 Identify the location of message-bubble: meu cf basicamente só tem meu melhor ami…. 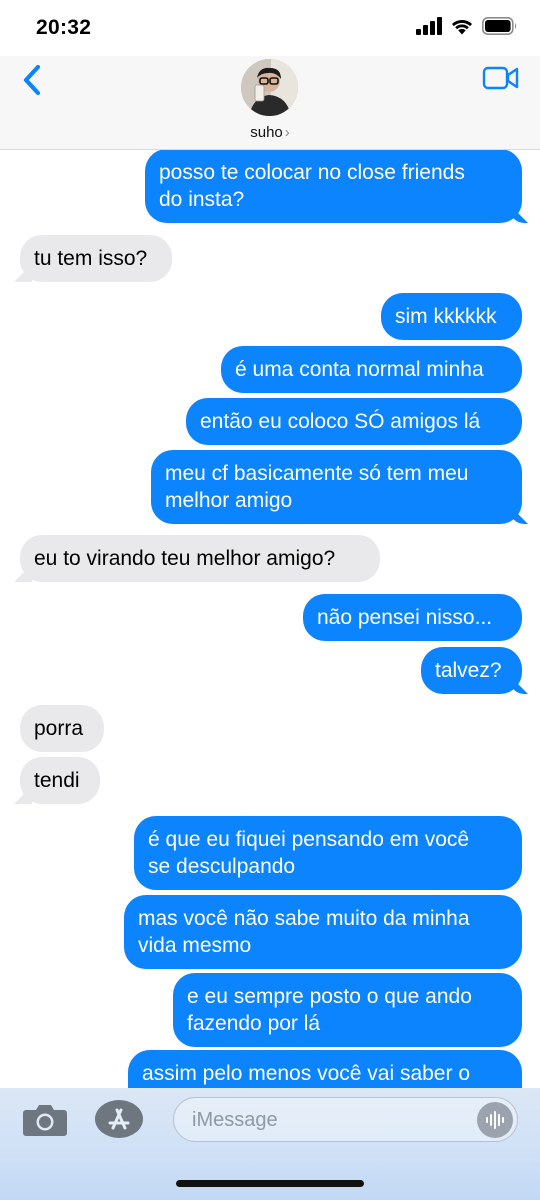
(336, 487).